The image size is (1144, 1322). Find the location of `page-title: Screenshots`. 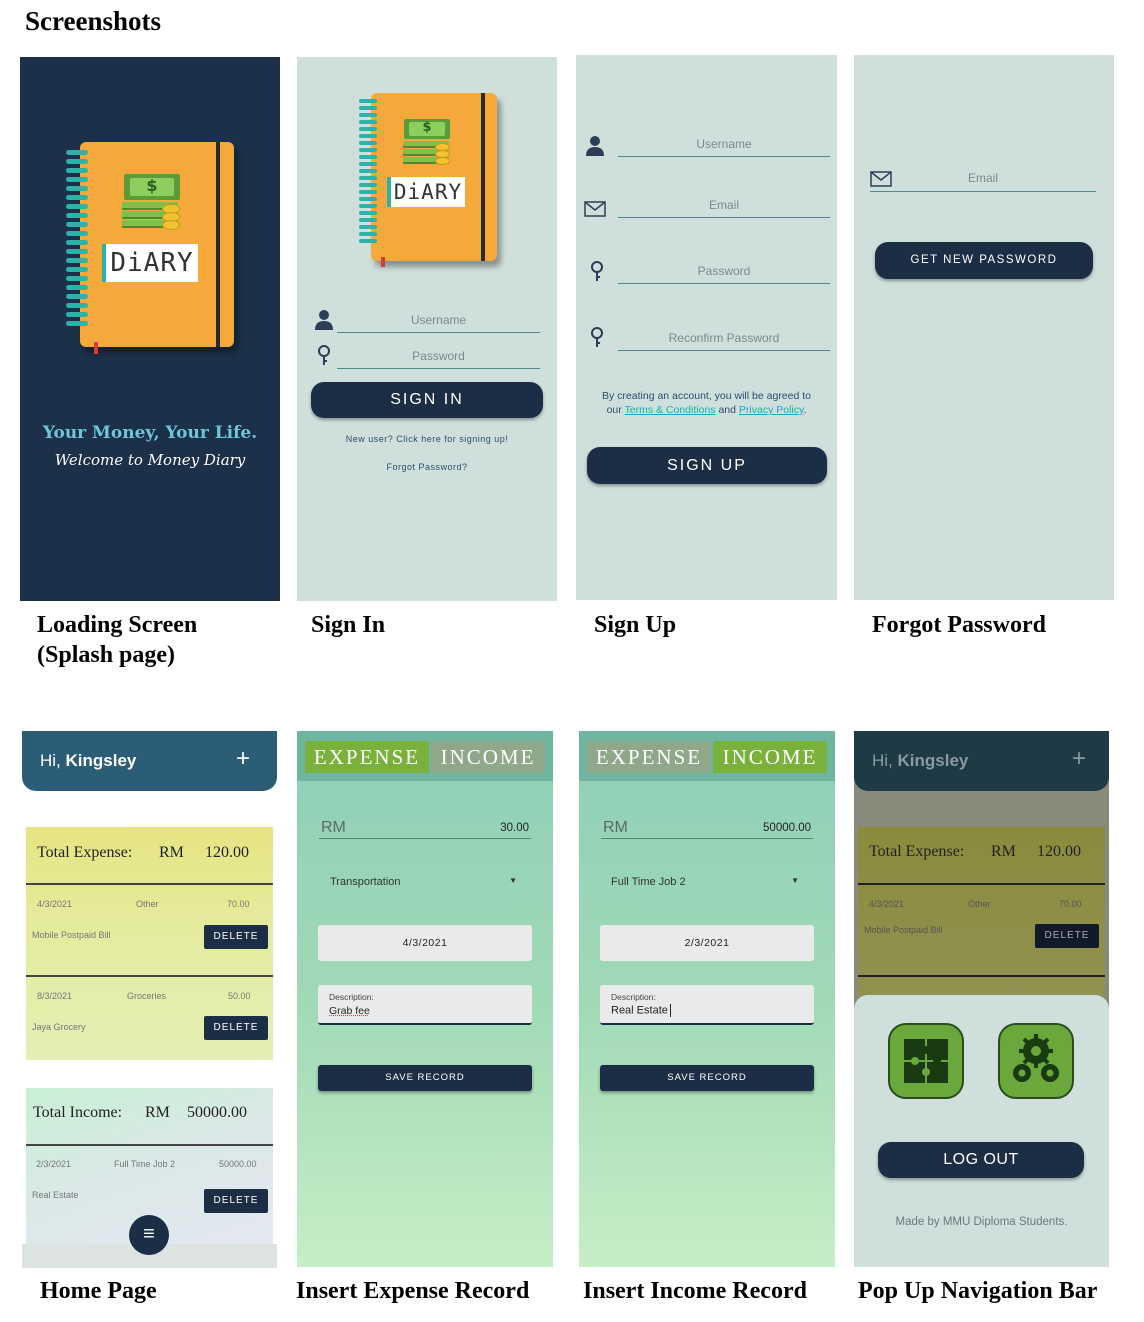

page-title: Screenshots is located at coordinates (93, 21).